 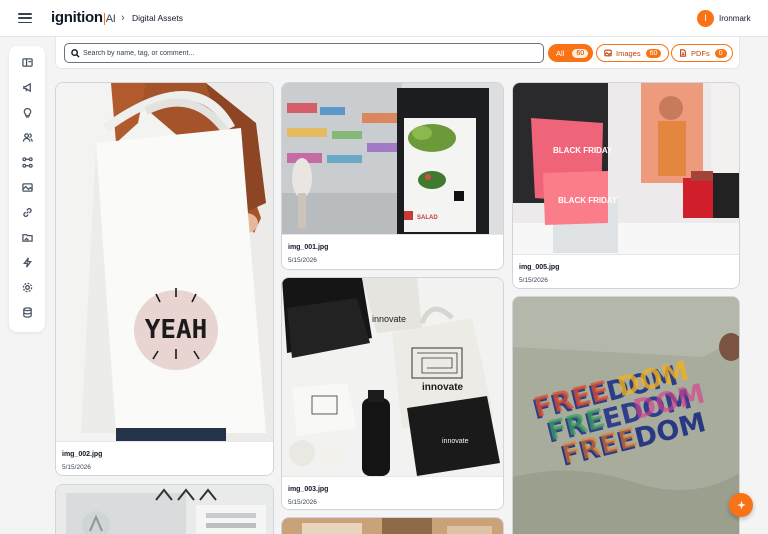 What do you see at coordinates (735, 18) in the screenshot?
I see `user-name: Ironmark` at bounding box center [735, 18].